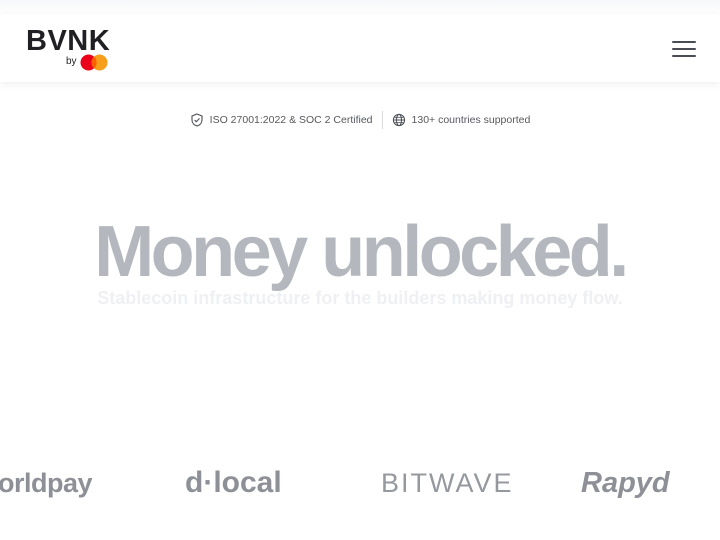 The image size is (720, 540). I want to click on badge-countries-label: 130+ countries supported, so click(471, 120).